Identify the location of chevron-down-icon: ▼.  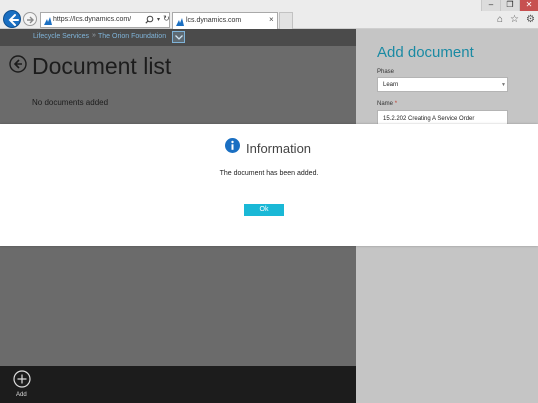
(503, 85).